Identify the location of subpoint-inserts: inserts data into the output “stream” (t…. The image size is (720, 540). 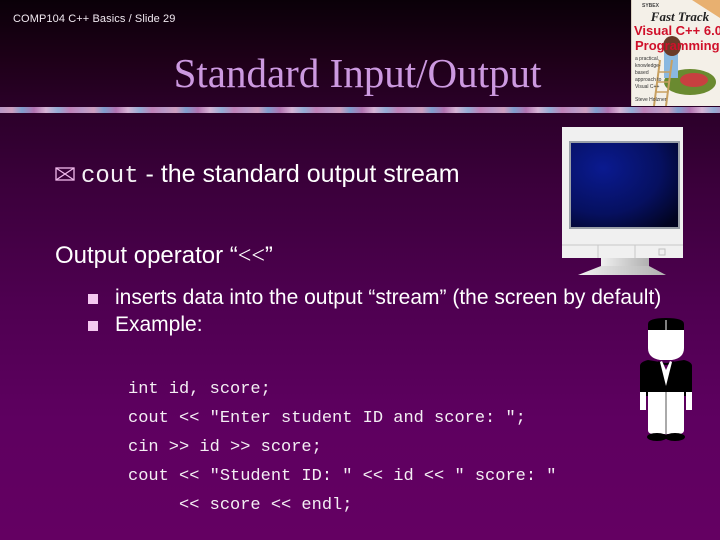
(378, 297).